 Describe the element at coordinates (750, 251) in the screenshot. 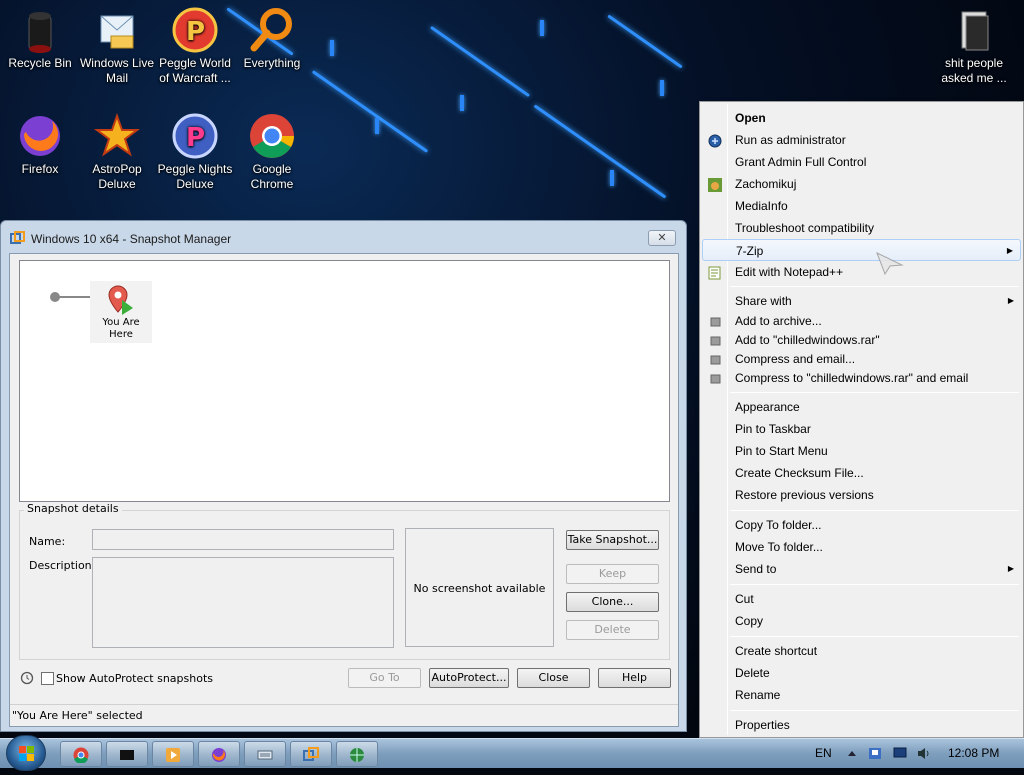

I see `menu-item-label: 7-Zip` at that location.